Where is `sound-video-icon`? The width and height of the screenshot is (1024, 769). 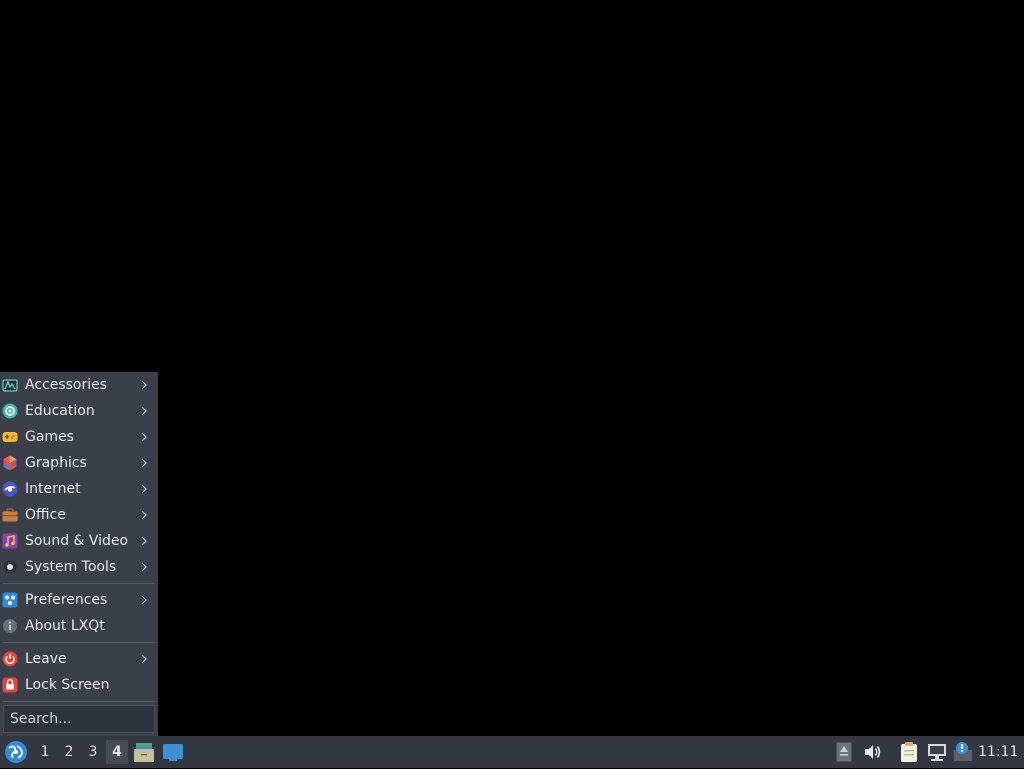 sound-video-icon is located at coordinates (10, 541).